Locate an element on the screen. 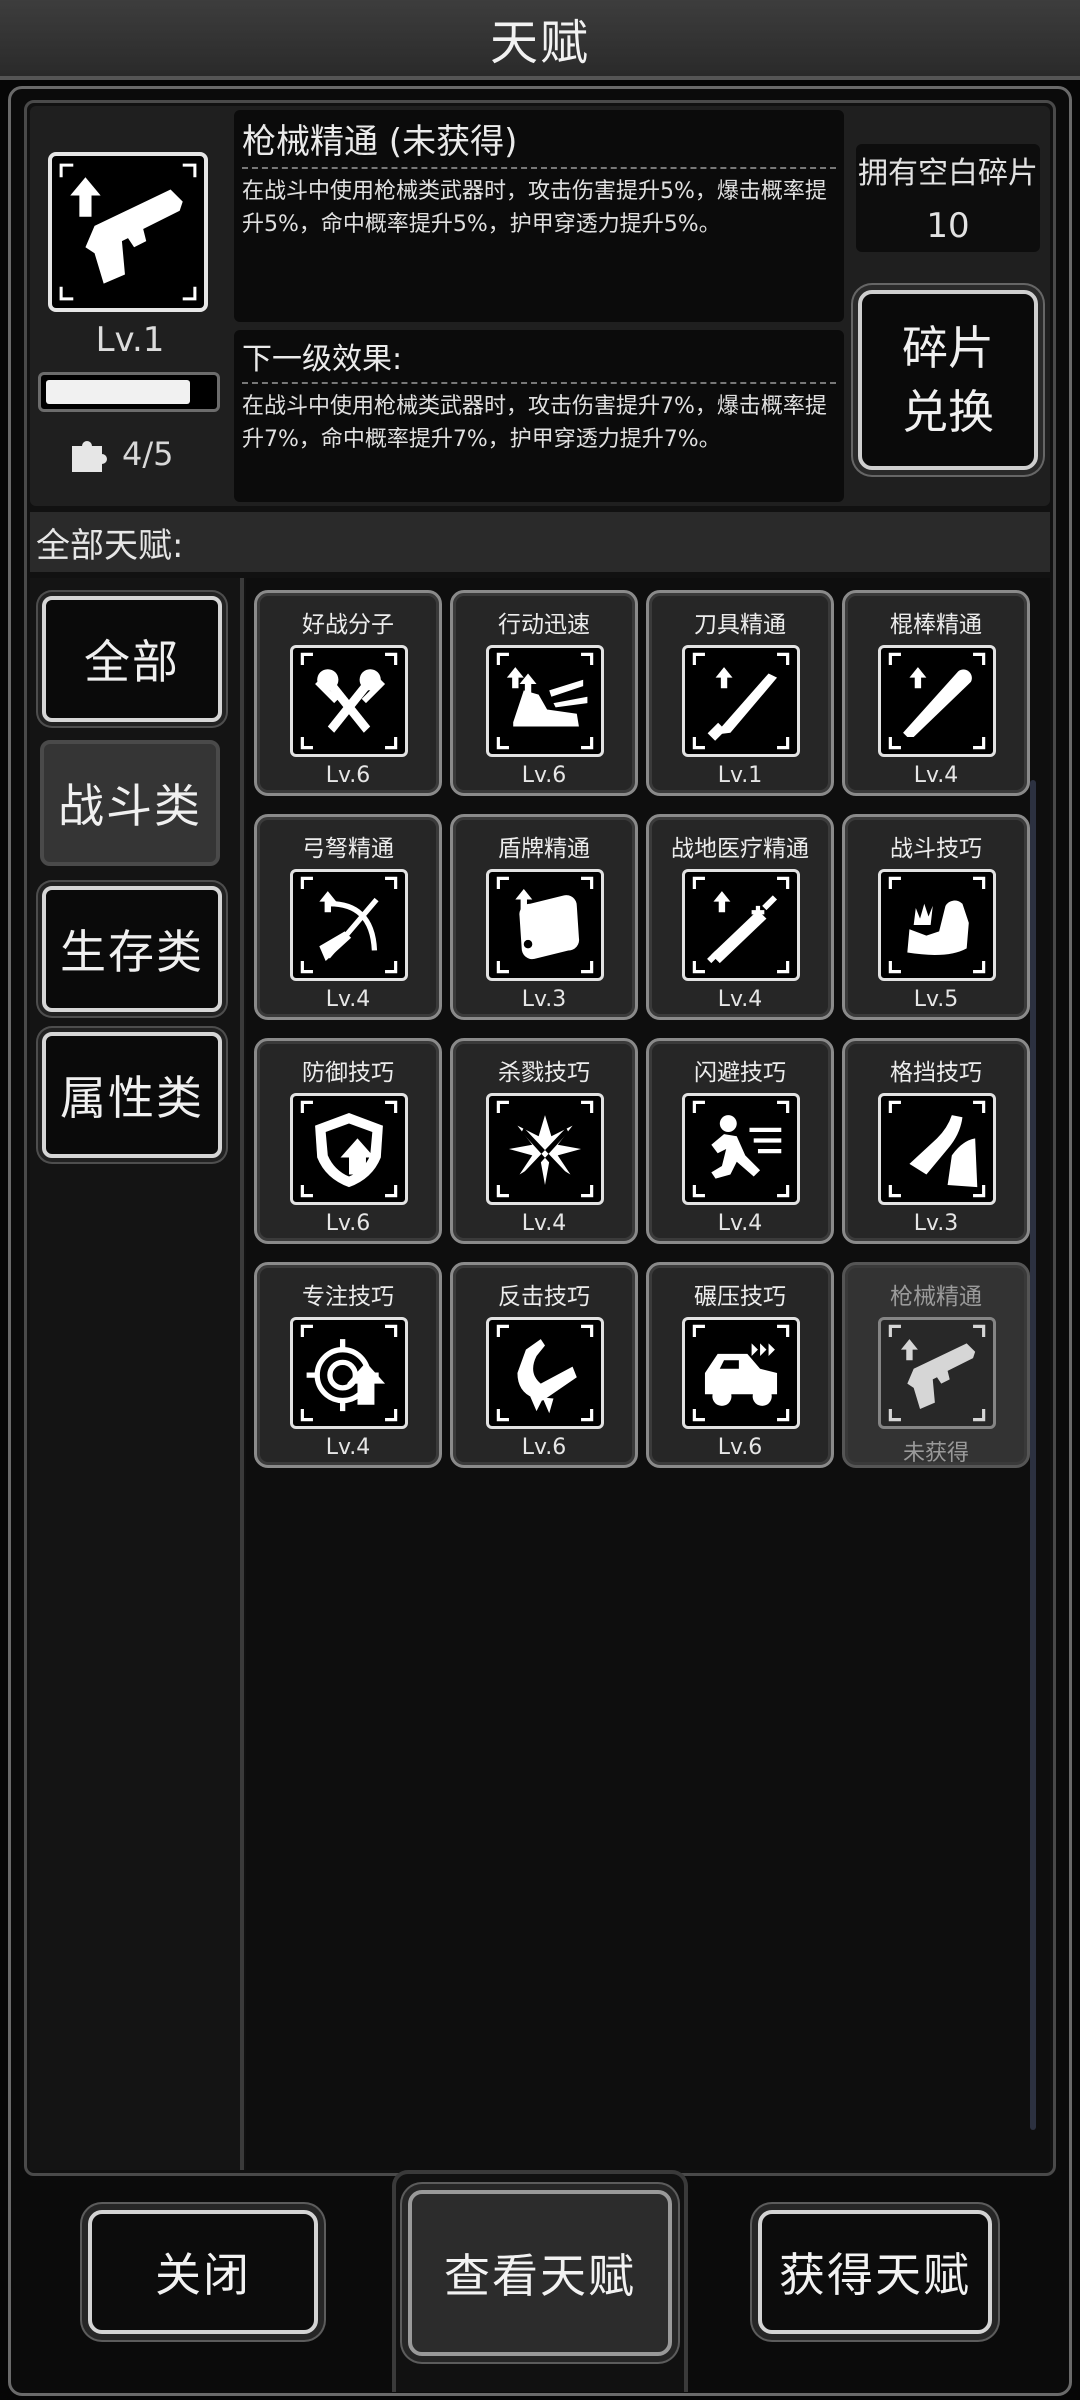  talent-name: 专注技巧 is located at coordinates (348, 1297).